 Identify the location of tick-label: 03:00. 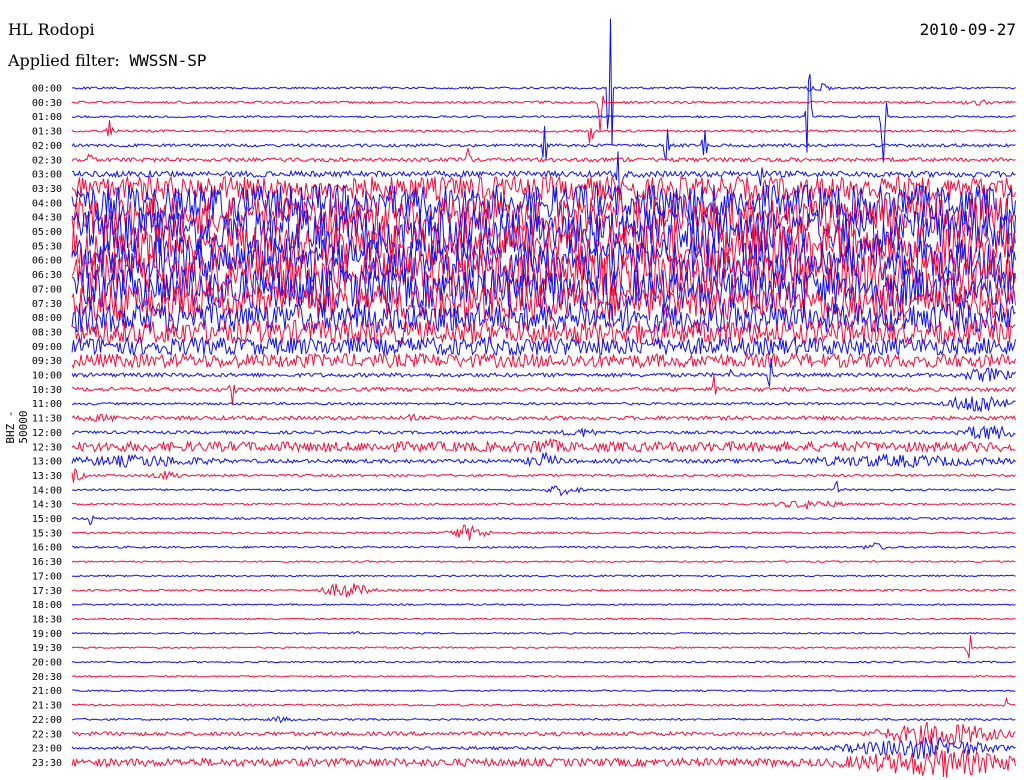
(47, 175).